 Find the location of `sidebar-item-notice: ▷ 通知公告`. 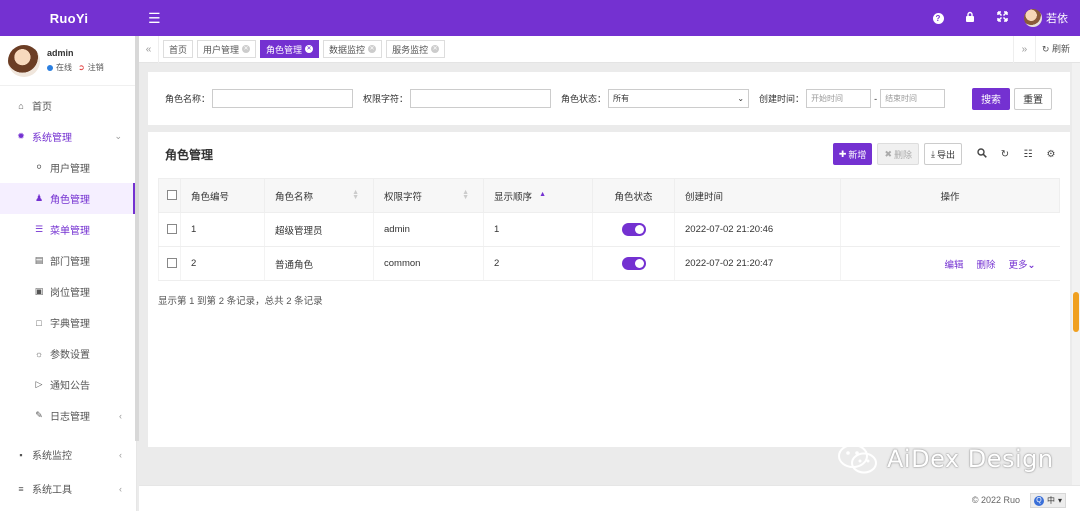

sidebar-item-notice: ▷ 通知公告 is located at coordinates (68, 384).